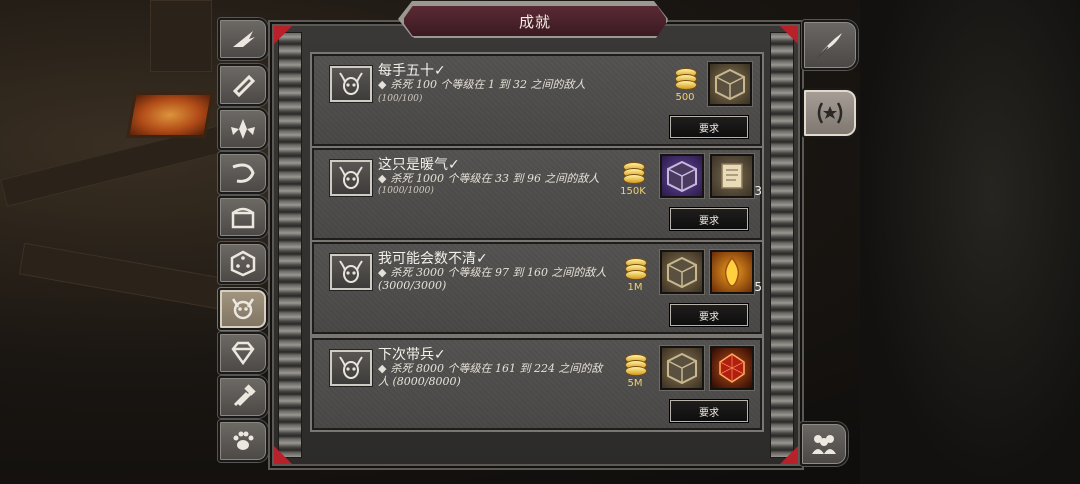  I want to click on horn-icon, so click(243, 173).